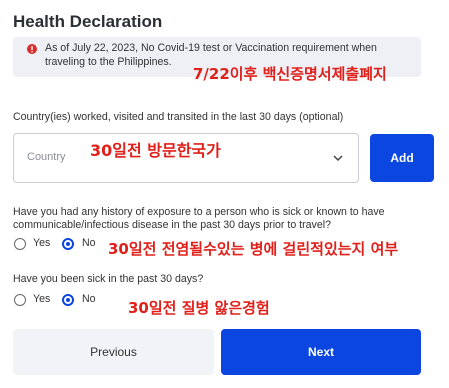 Image resolution: width=449 pixels, height=388 pixels. Describe the element at coordinates (338, 158) in the screenshot. I see `chevron-down-icon` at that location.